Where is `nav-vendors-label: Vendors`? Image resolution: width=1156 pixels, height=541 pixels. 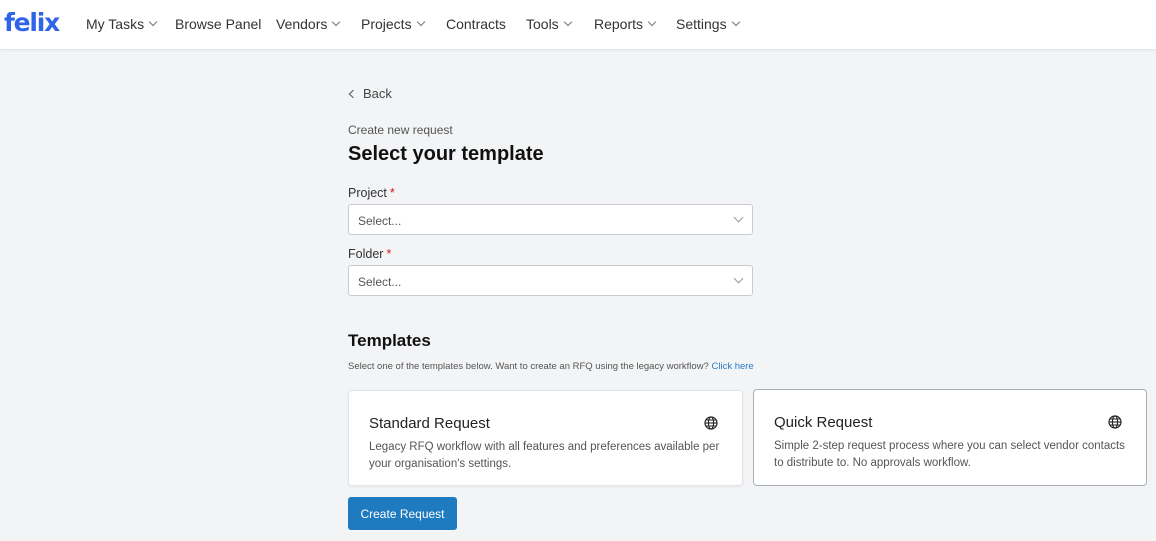
nav-vendors-label: Vendors is located at coordinates (302, 24).